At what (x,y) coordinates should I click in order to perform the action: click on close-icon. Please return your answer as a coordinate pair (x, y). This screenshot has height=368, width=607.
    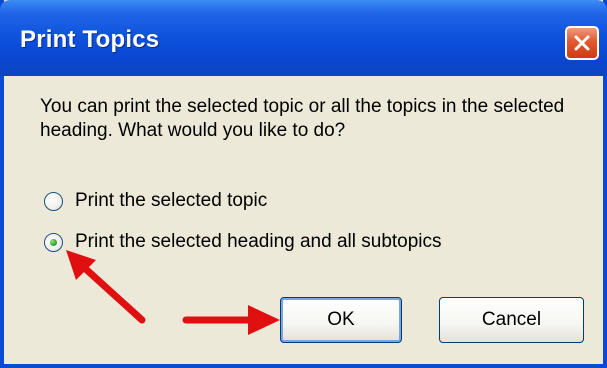
    Looking at the image, I should click on (582, 43).